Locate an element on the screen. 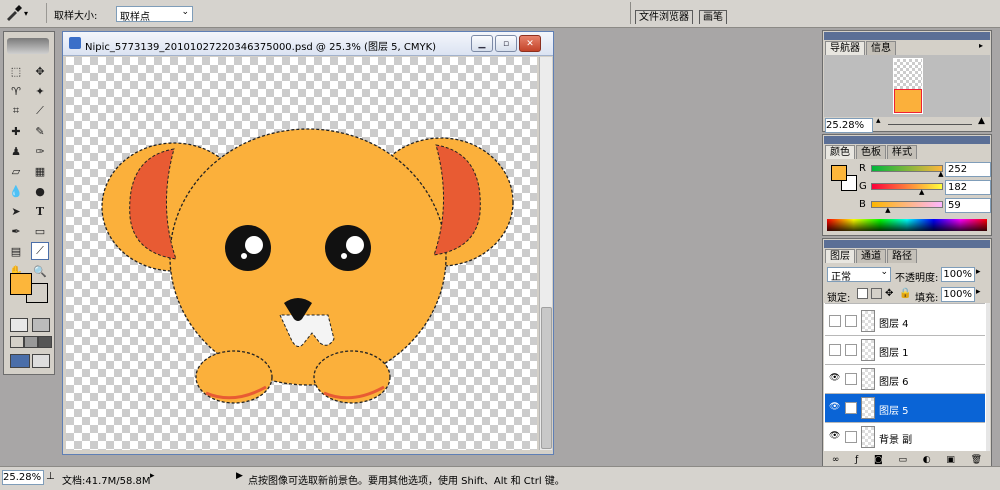 This screenshot has height=490, width=1000. status-menu-icon: ▸ is located at coordinates (152, 476).